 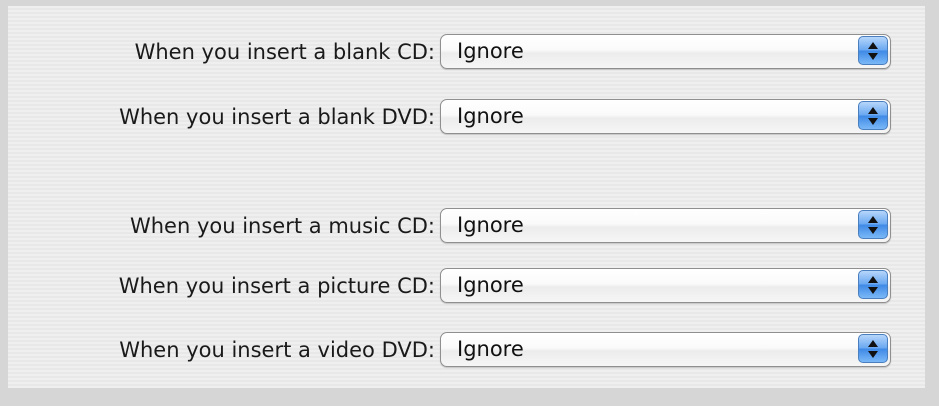 What do you see at coordinates (490, 285) in the screenshot?
I see `picture-cd-selected-value: Ignore` at bounding box center [490, 285].